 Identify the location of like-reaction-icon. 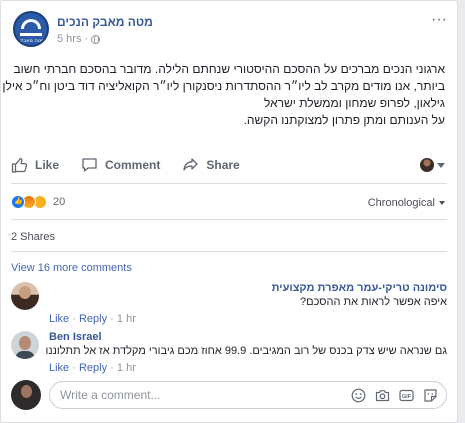
(18, 202).